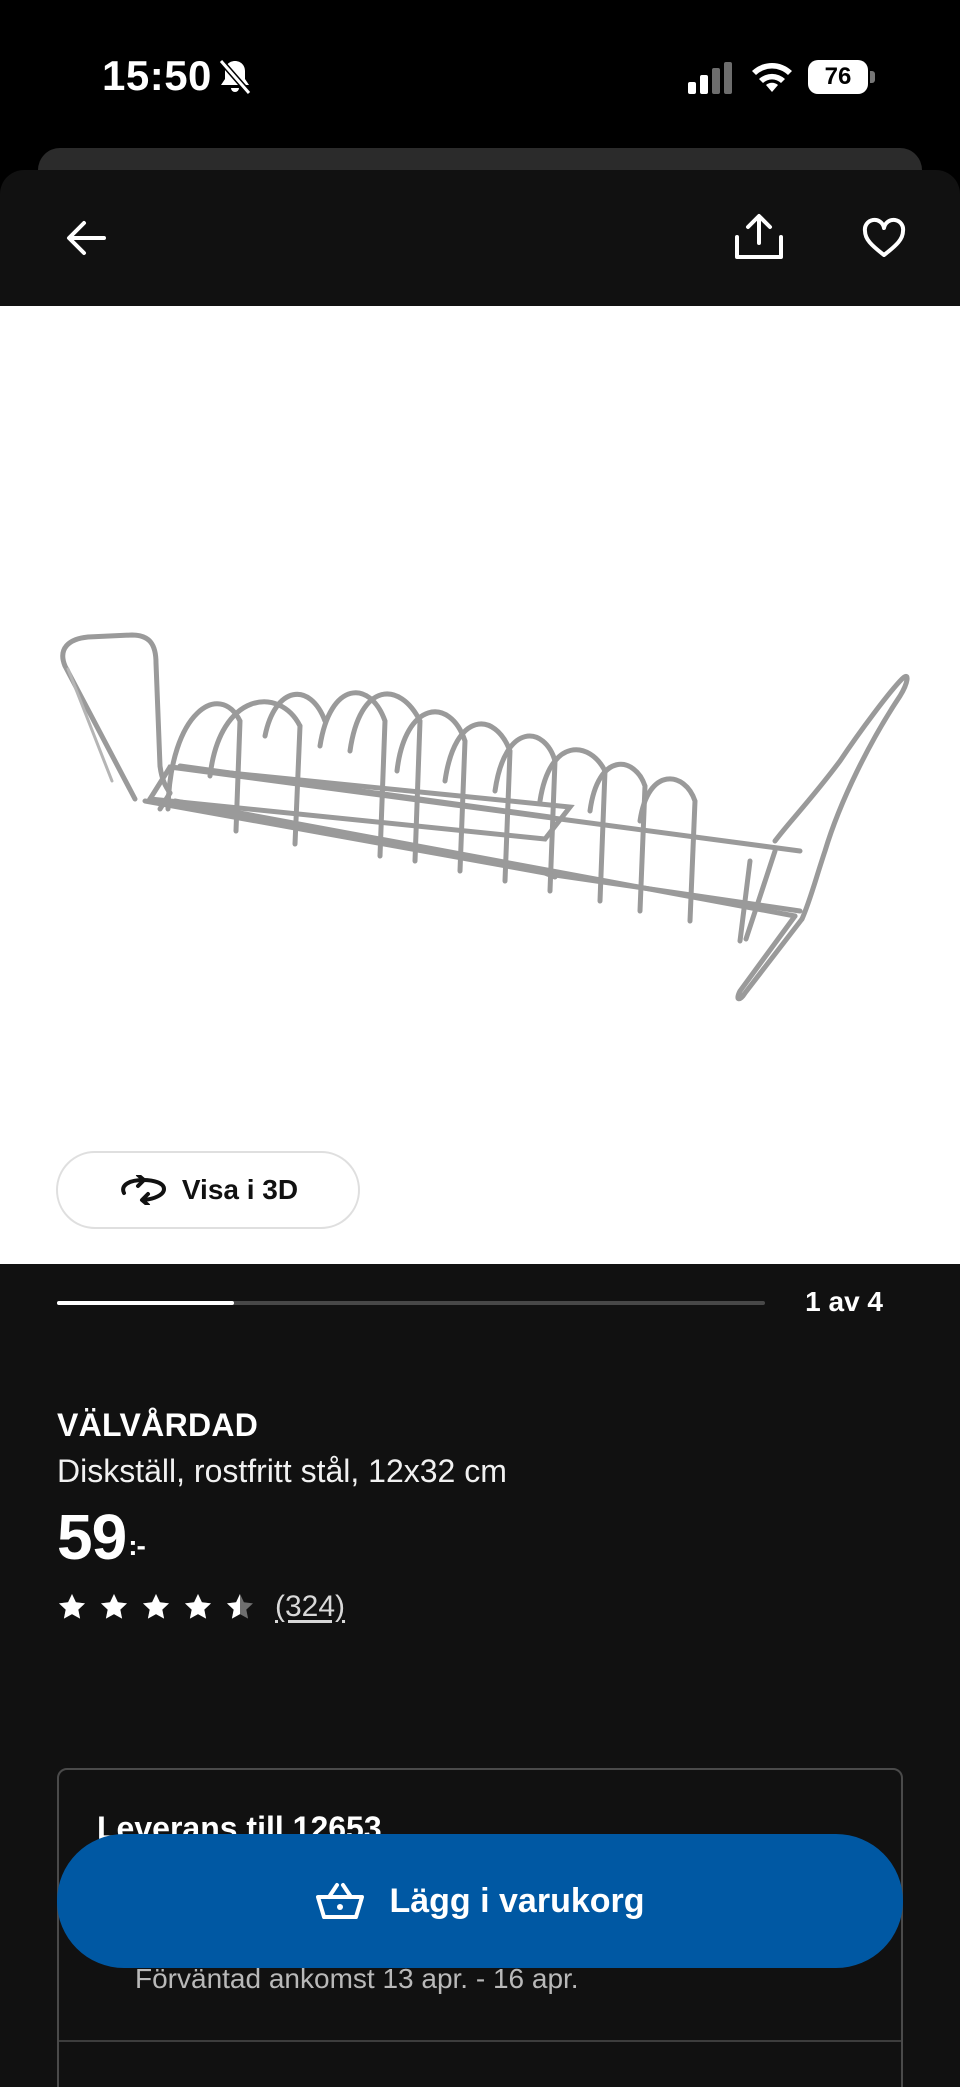 This screenshot has height=2087, width=960. I want to click on battery-icon: 76, so click(842, 77).